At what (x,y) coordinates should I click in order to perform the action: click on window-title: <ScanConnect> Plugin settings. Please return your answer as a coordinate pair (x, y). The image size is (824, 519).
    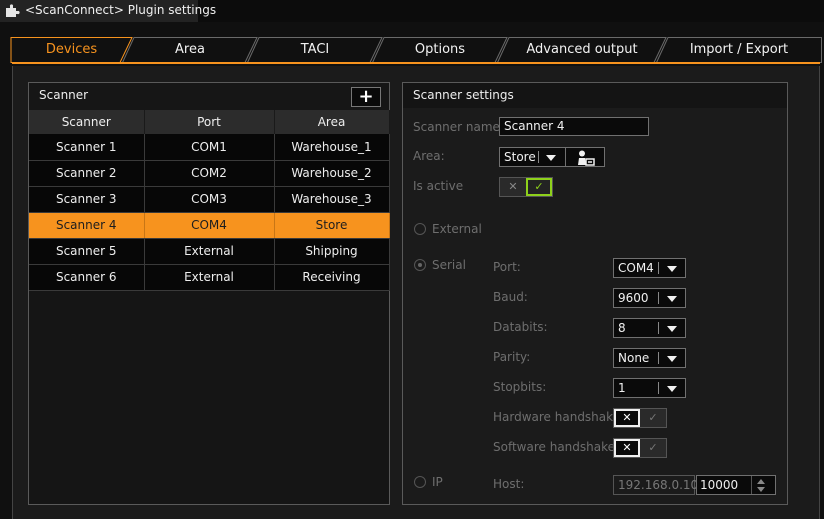
    Looking at the image, I should click on (121, 10).